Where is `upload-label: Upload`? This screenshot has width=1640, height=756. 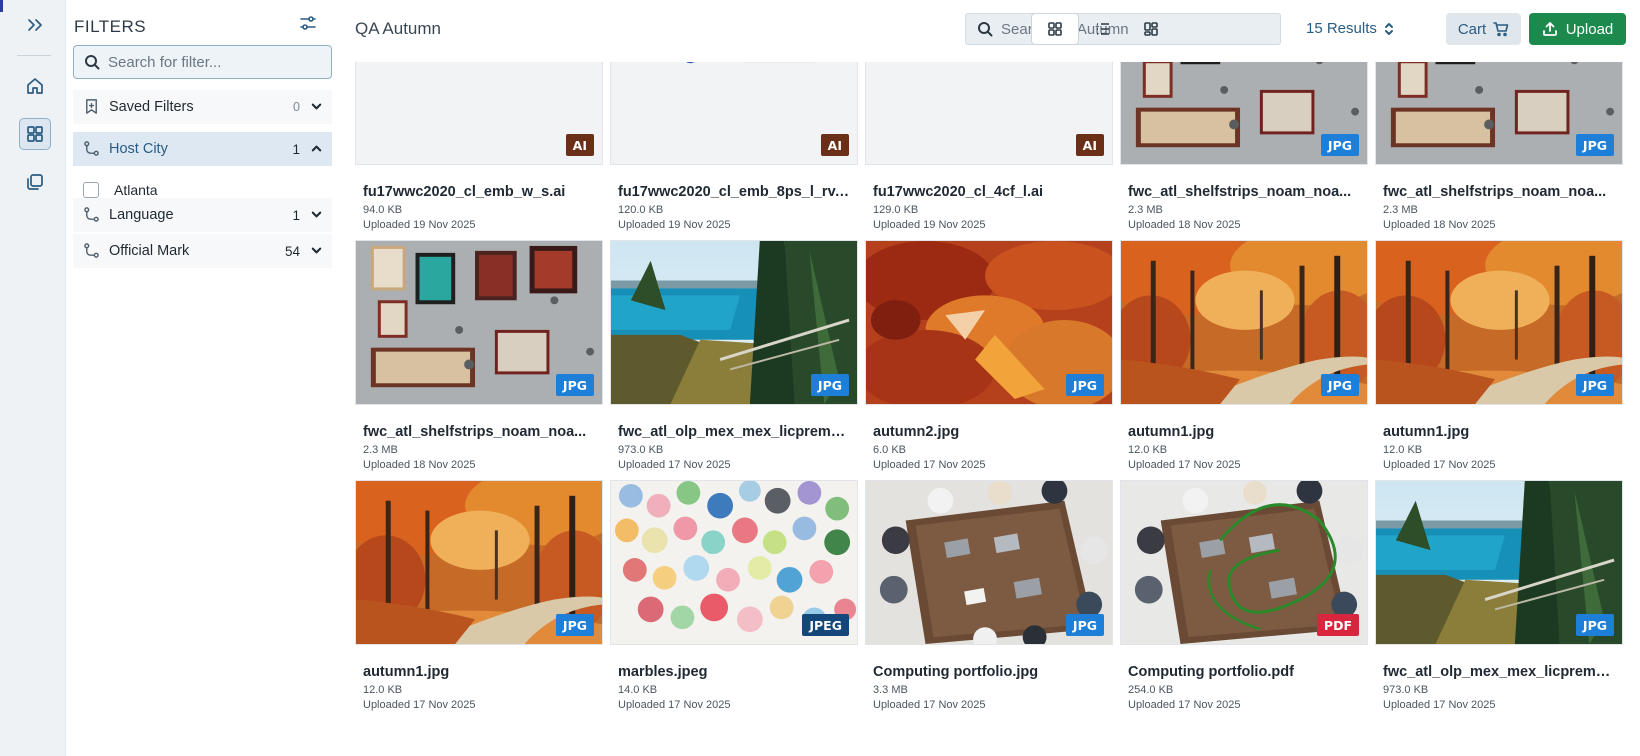
upload-label: Upload is located at coordinates (1589, 29).